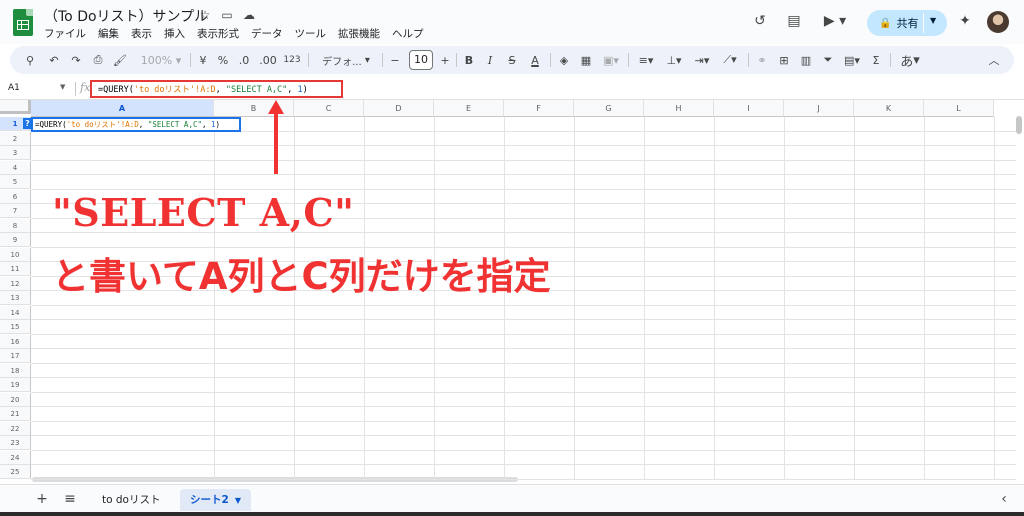 This screenshot has height=516, width=1024. What do you see at coordinates (268, 60) in the screenshot?
I see `increase-decimal-button: .00` at bounding box center [268, 60].